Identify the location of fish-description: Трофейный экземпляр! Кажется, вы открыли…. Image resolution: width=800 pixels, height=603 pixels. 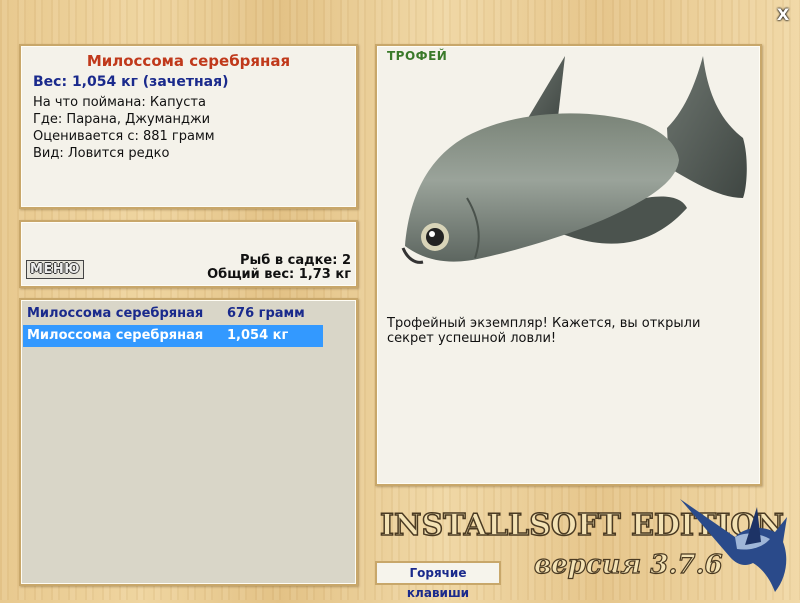
(544, 331).